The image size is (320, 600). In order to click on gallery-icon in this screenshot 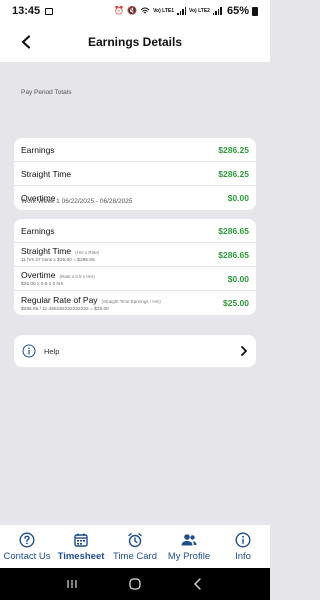, I will do `click(49, 11)`.